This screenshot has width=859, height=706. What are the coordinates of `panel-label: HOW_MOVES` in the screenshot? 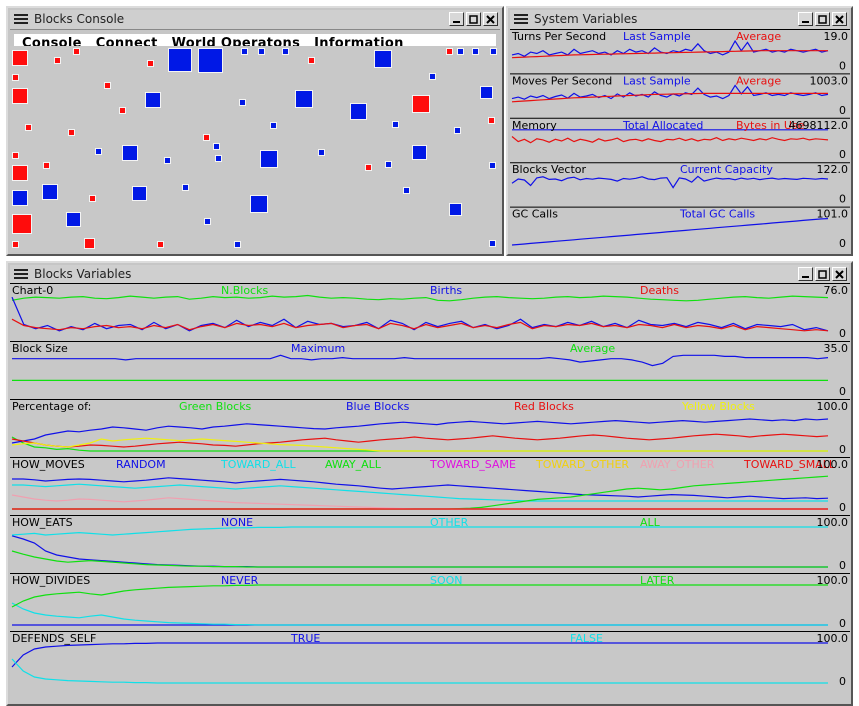 It's located at (48, 464).